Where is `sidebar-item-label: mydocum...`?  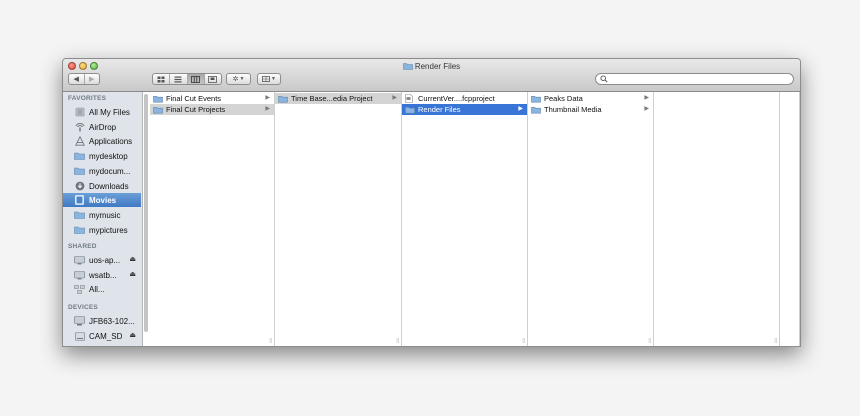 sidebar-item-label: mydocum... is located at coordinates (110, 171).